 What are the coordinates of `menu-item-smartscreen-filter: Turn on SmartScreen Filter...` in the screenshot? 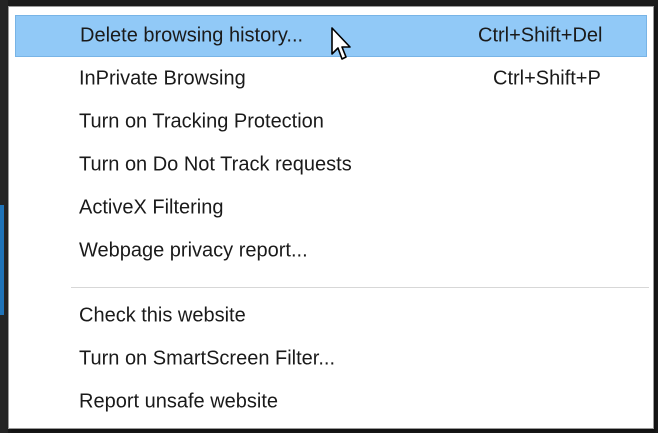 It's located at (331, 359).